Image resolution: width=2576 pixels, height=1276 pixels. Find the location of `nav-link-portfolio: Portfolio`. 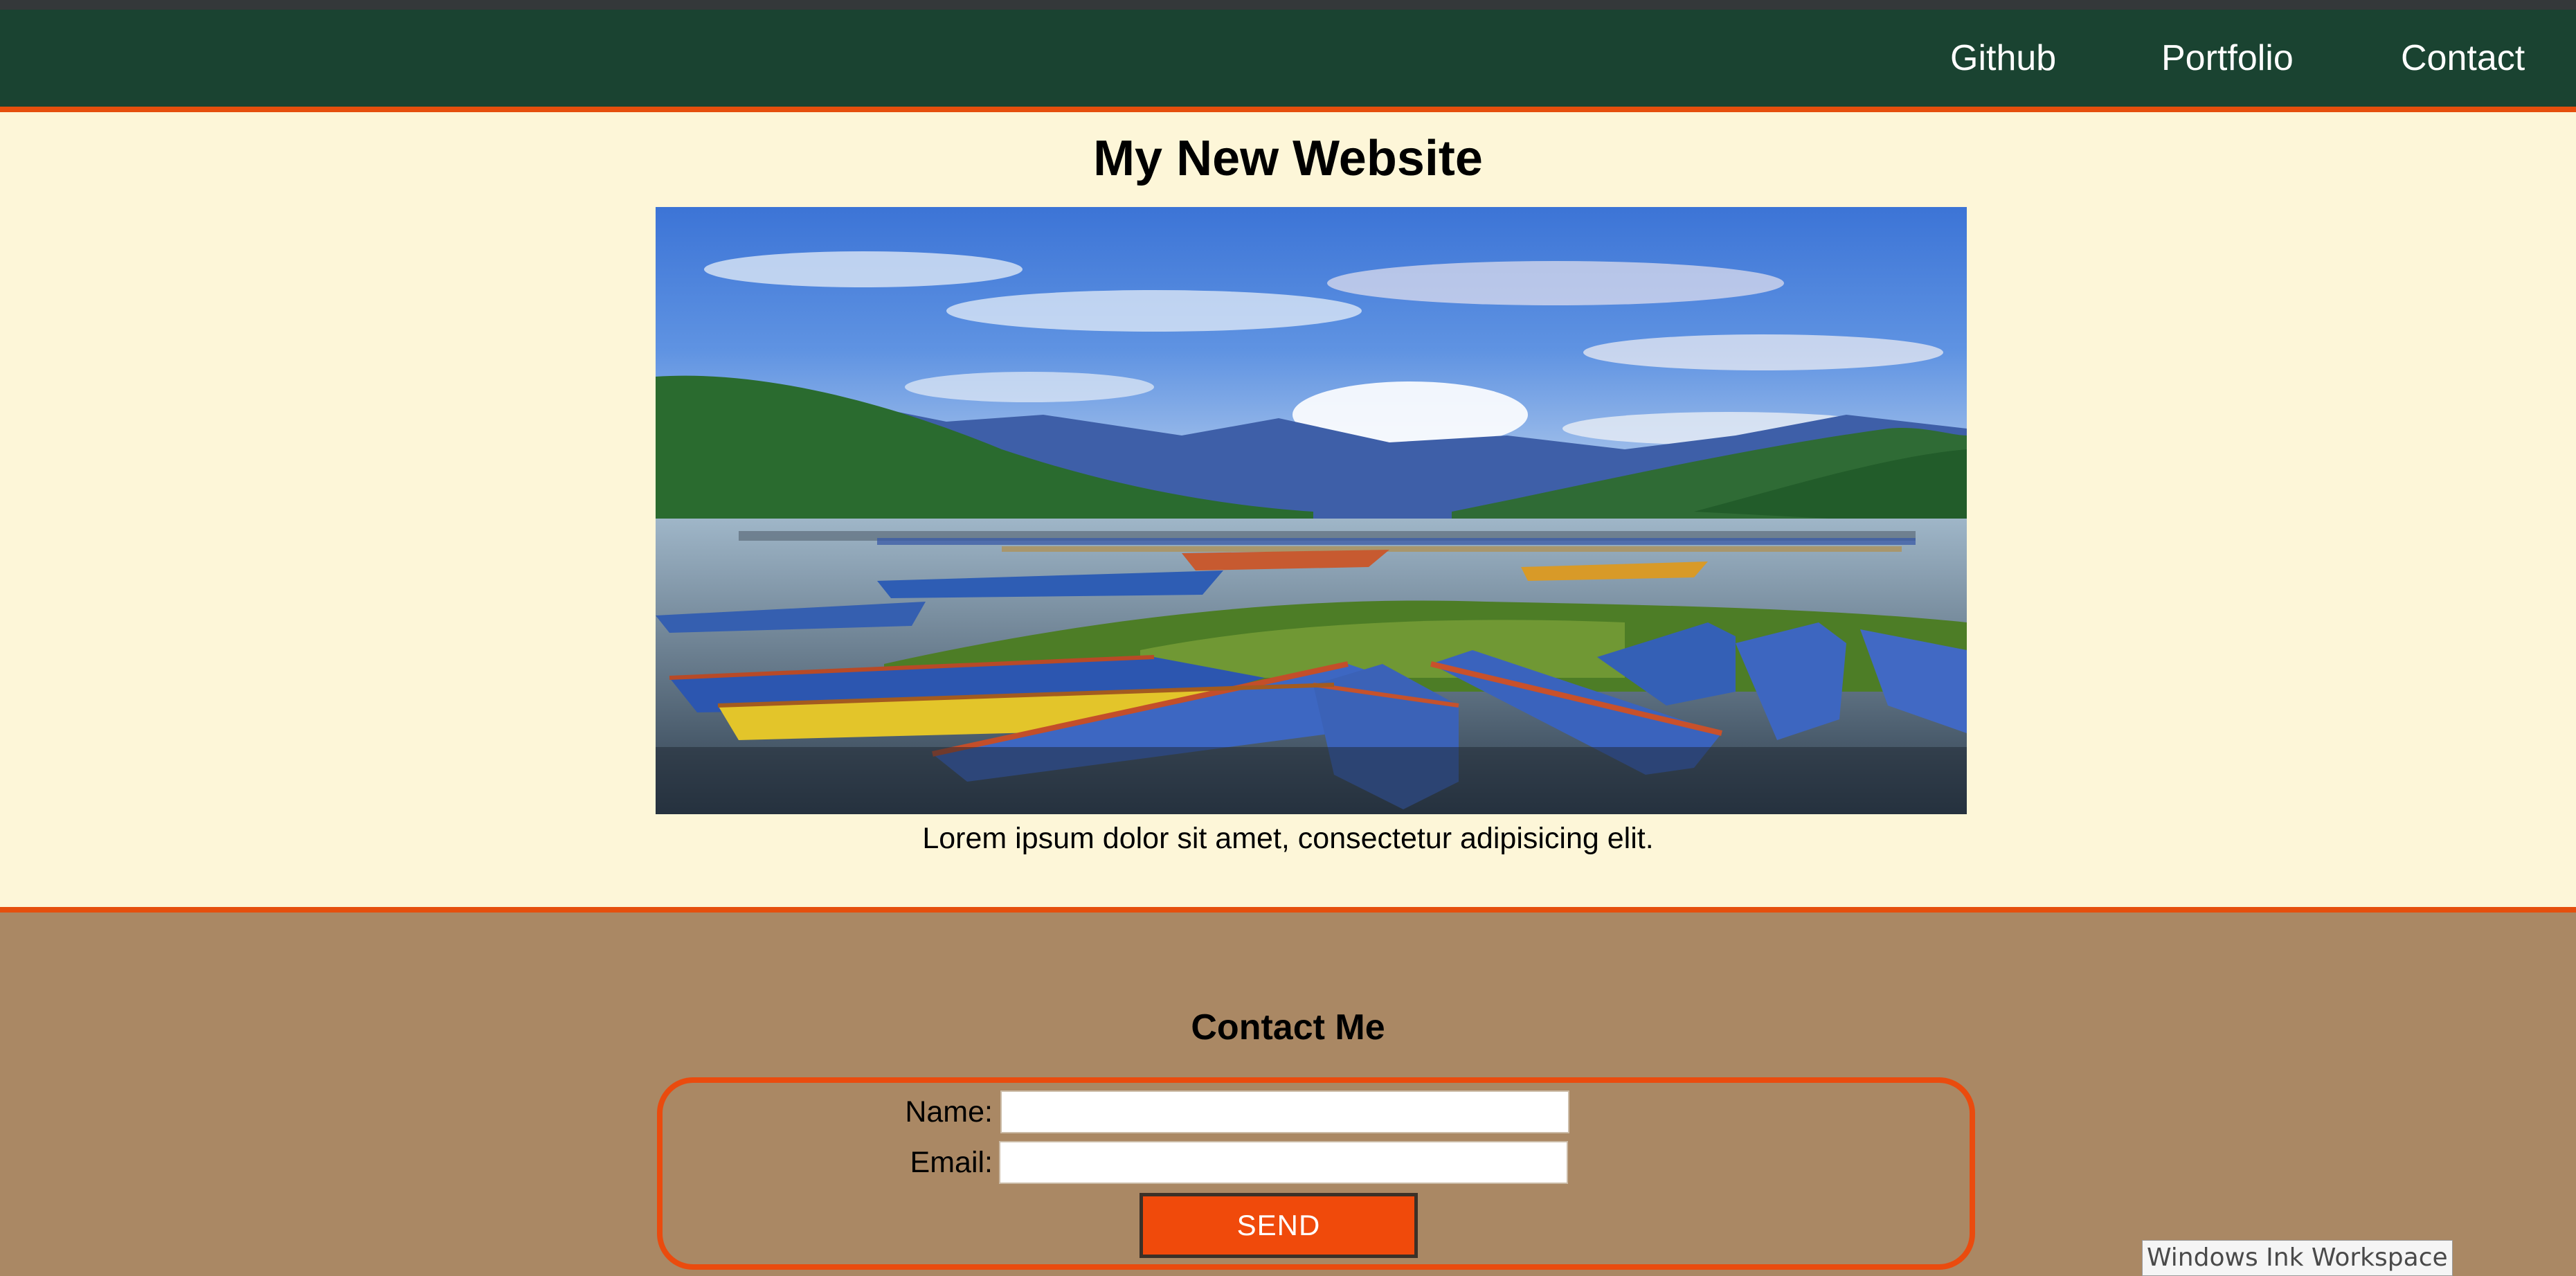

nav-link-portfolio: Portfolio is located at coordinates (2227, 58).